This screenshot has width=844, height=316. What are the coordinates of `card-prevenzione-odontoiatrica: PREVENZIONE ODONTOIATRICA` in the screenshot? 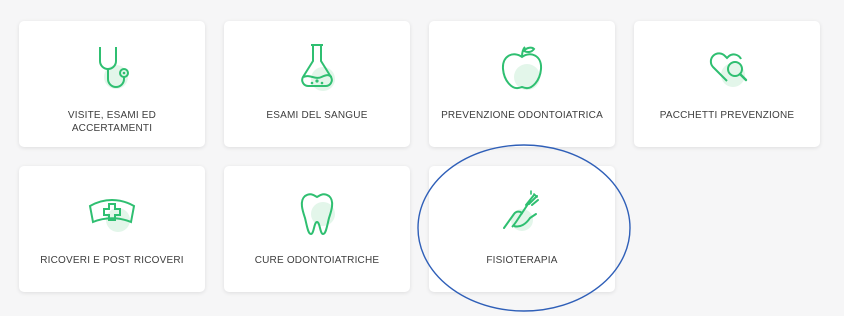 It's located at (522, 84).